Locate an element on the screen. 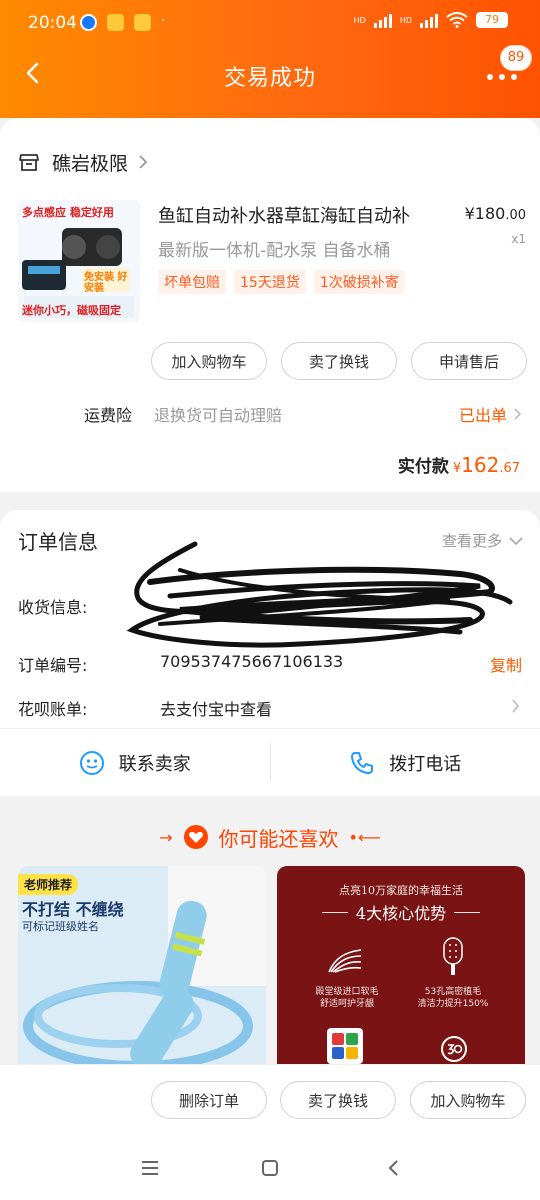 The width and height of the screenshot is (540, 1200). product-image: 多点感应 稳定好用 免安装 好安装 迷你小巧，磁吸固定 is located at coordinates (79, 261).